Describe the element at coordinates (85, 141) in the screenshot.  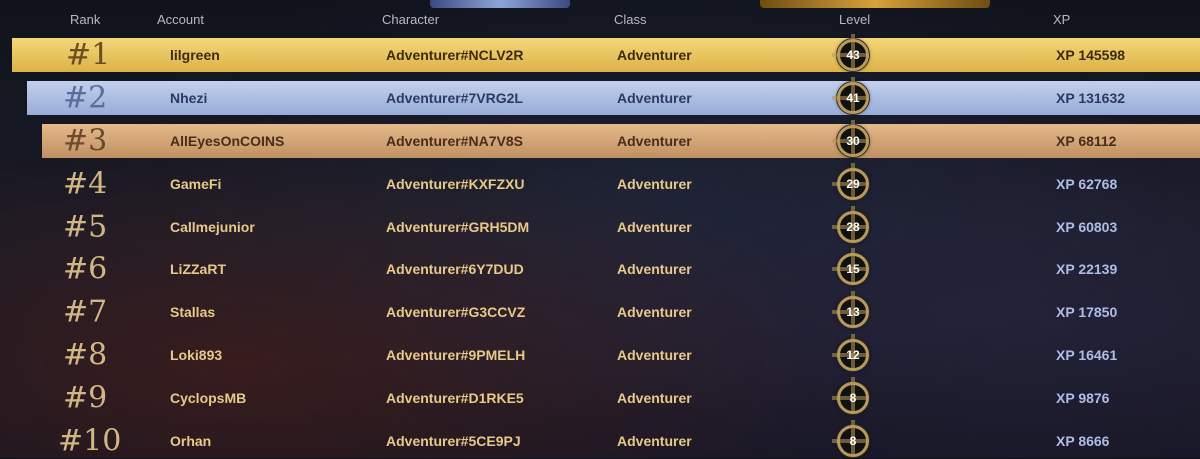
I see `rank-number: #3` at that location.